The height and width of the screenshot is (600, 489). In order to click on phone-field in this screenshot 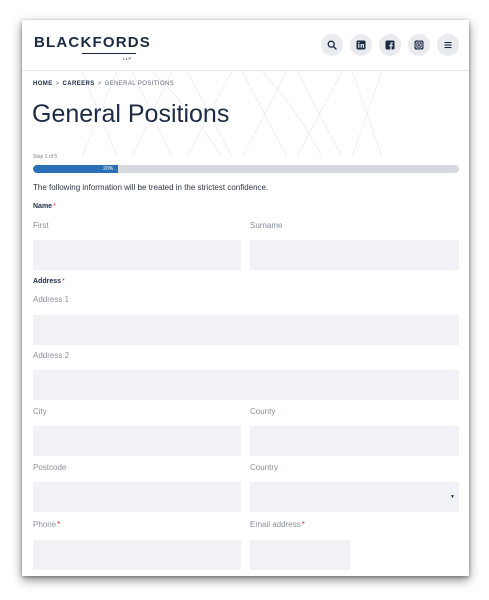, I will do `click(137, 555)`.